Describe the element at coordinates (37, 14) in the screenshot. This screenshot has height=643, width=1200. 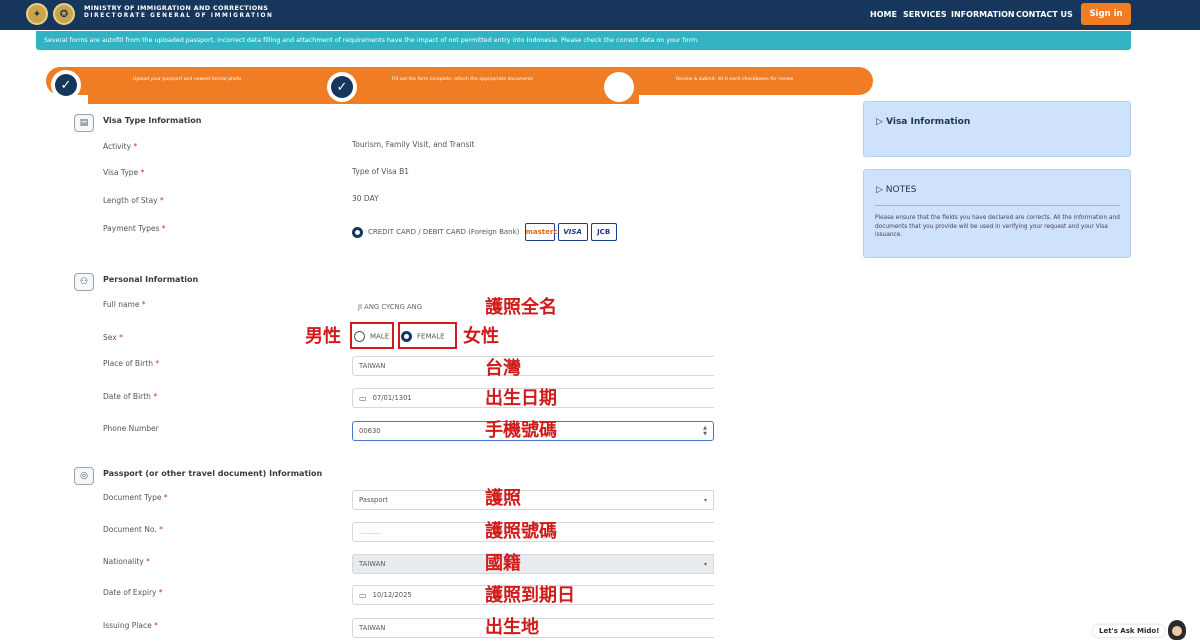
I see `garuda-logo-icon: ✦` at that location.